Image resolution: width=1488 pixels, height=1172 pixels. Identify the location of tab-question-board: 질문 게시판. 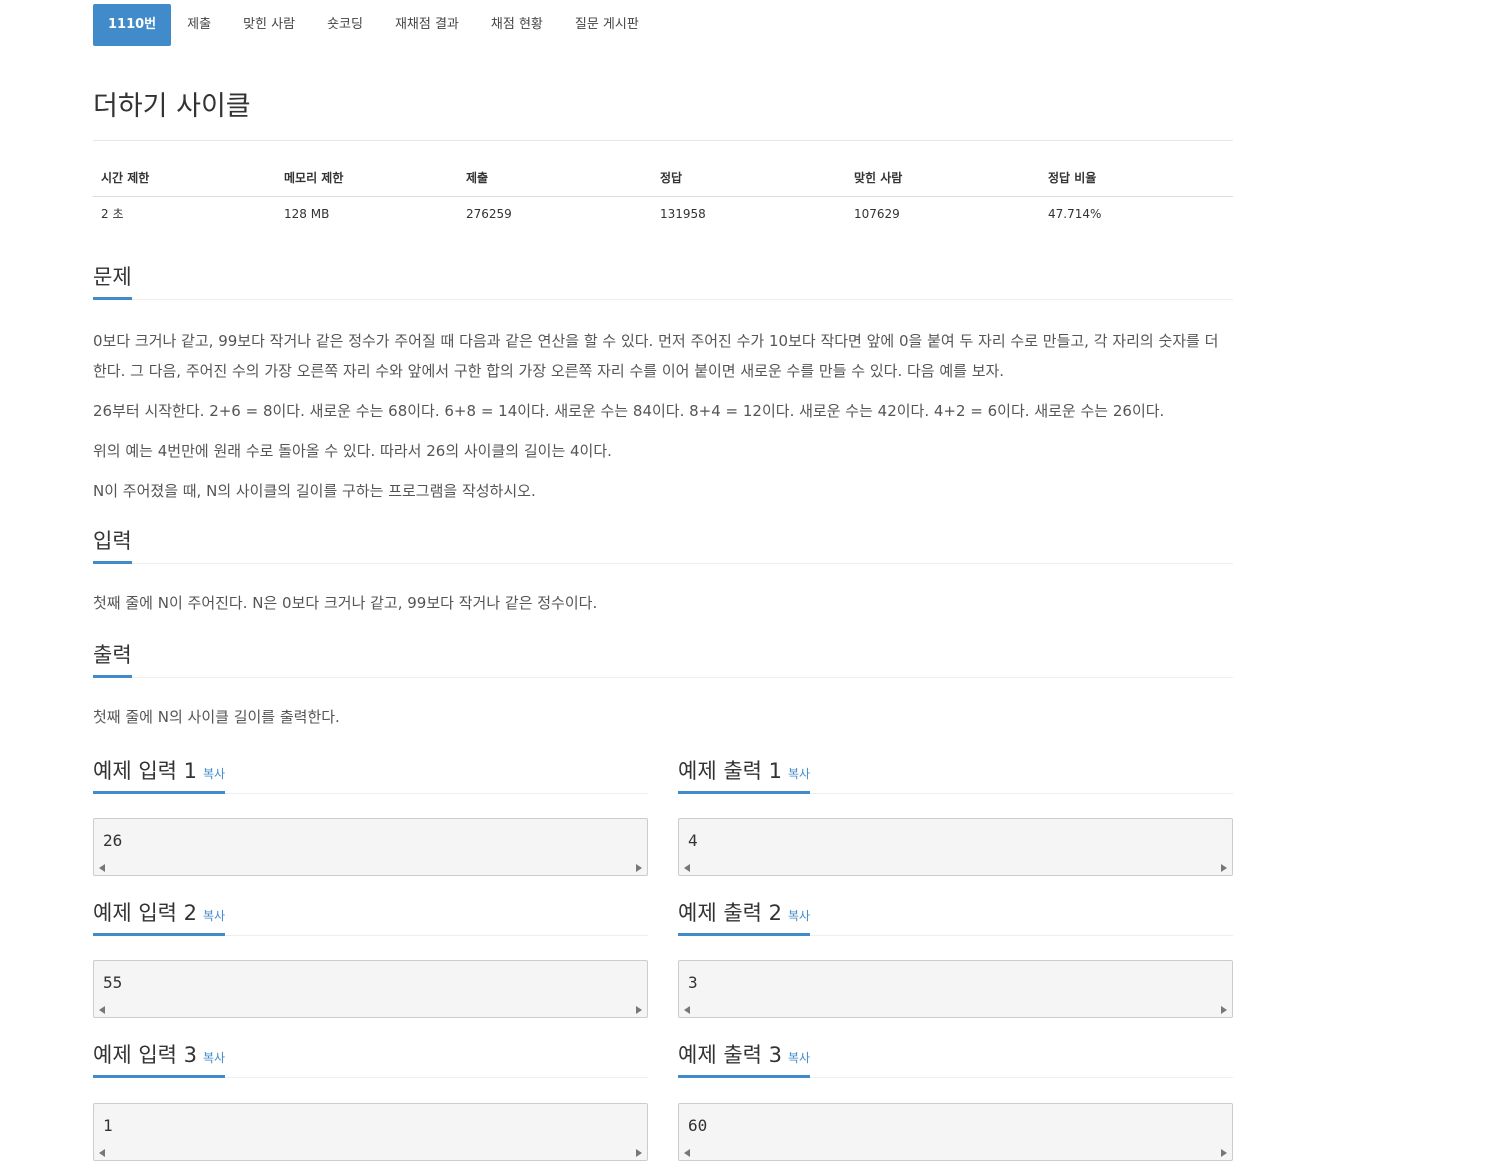
(607, 25).